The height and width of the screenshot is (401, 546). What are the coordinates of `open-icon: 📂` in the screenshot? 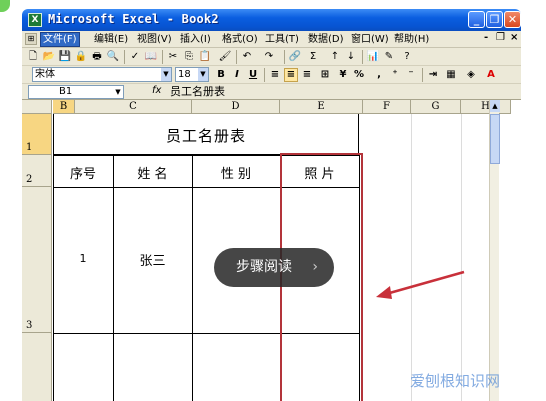 It's located at (49, 57).